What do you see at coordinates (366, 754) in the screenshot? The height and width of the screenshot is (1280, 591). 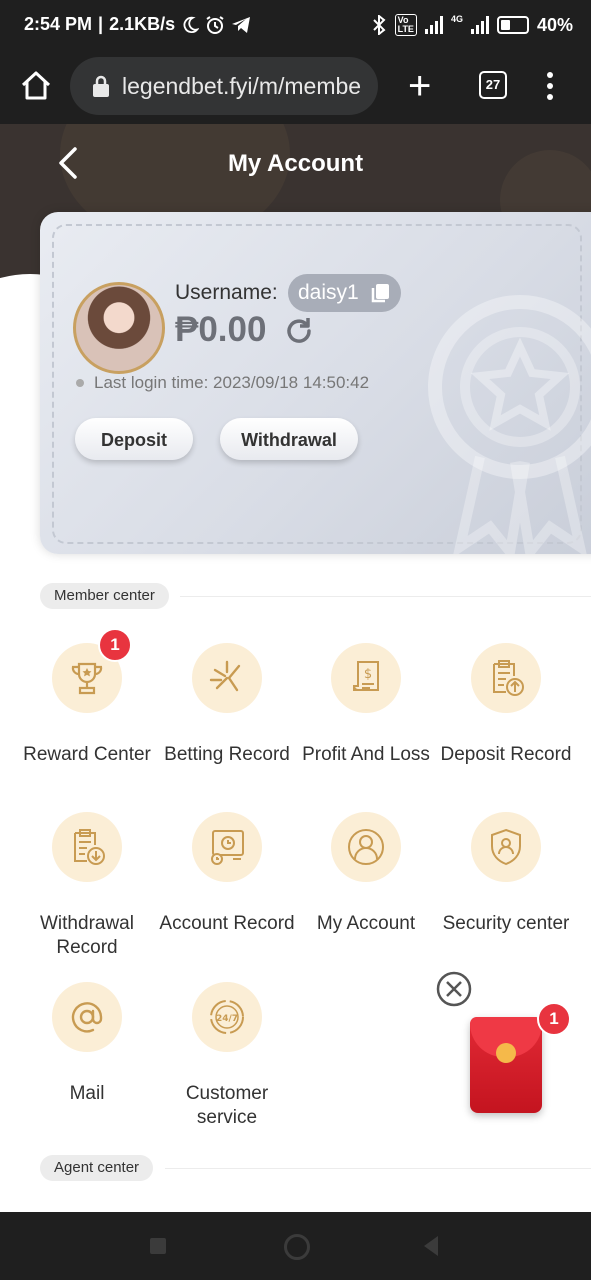 I see `menu-item-label: Profit And Loss` at bounding box center [366, 754].